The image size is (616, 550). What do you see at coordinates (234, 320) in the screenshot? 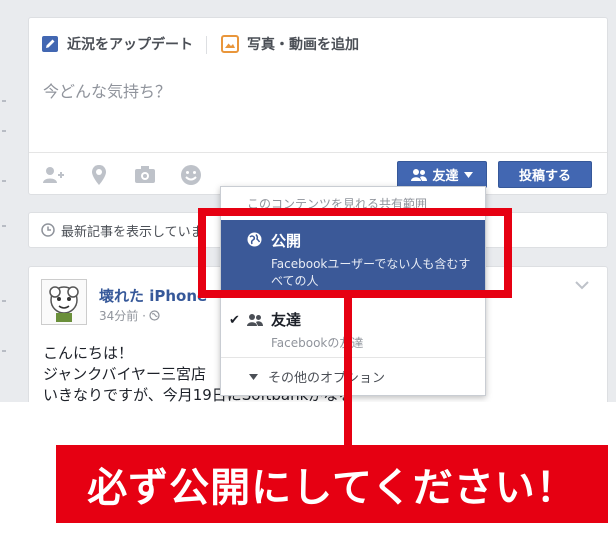
I see `checkmark-icon: ✔` at bounding box center [234, 320].